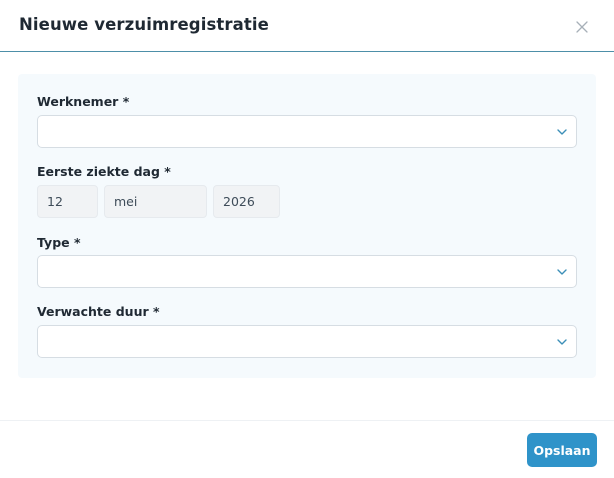 Image resolution: width=614 pixels, height=478 pixels. Describe the element at coordinates (562, 450) in the screenshot. I see `save-button: Opslaan` at that location.